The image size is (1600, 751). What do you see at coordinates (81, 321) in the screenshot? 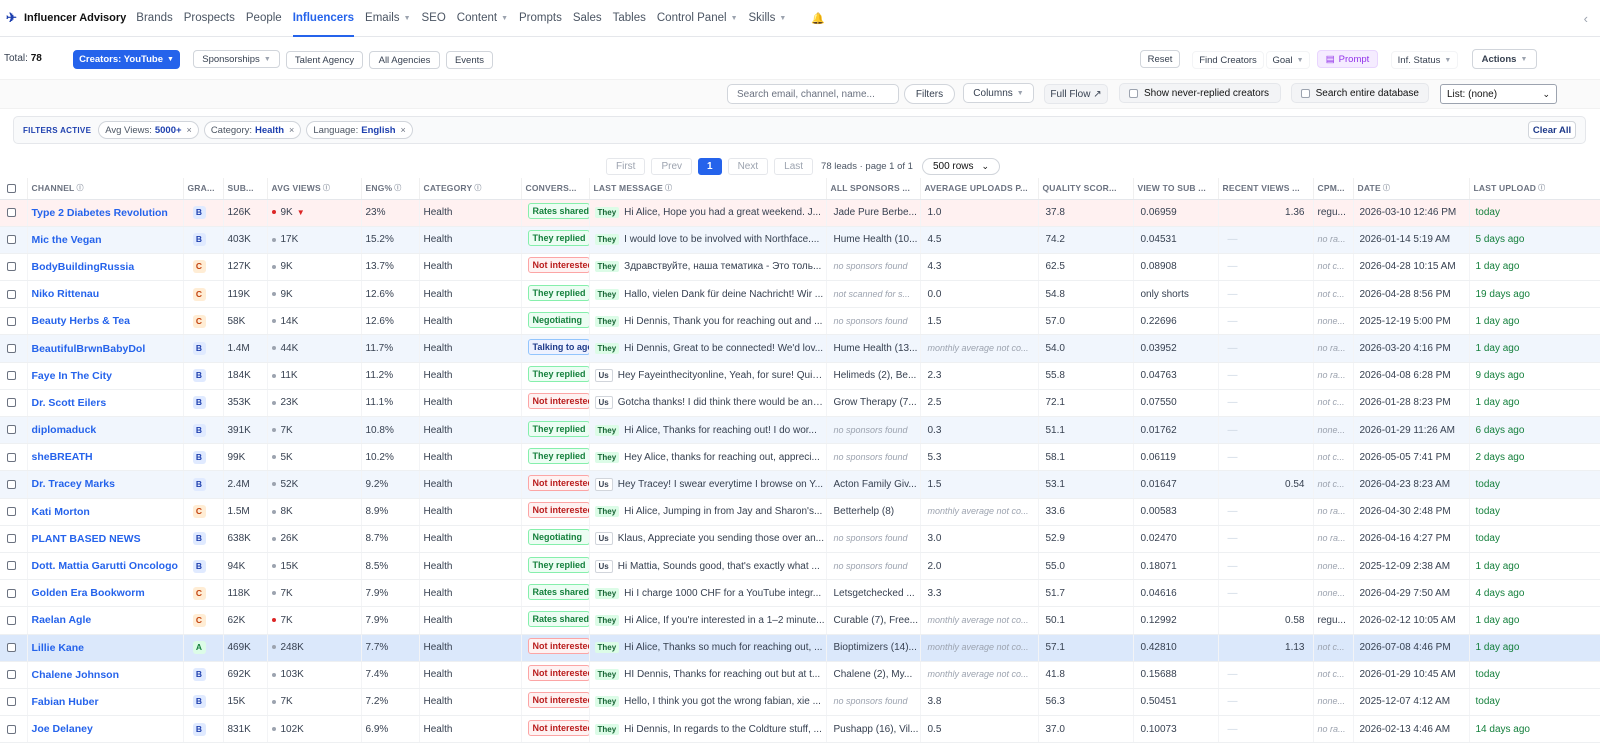
I see `channel-link: Beauty Herbs & Tea` at bounding box center [81, 321].